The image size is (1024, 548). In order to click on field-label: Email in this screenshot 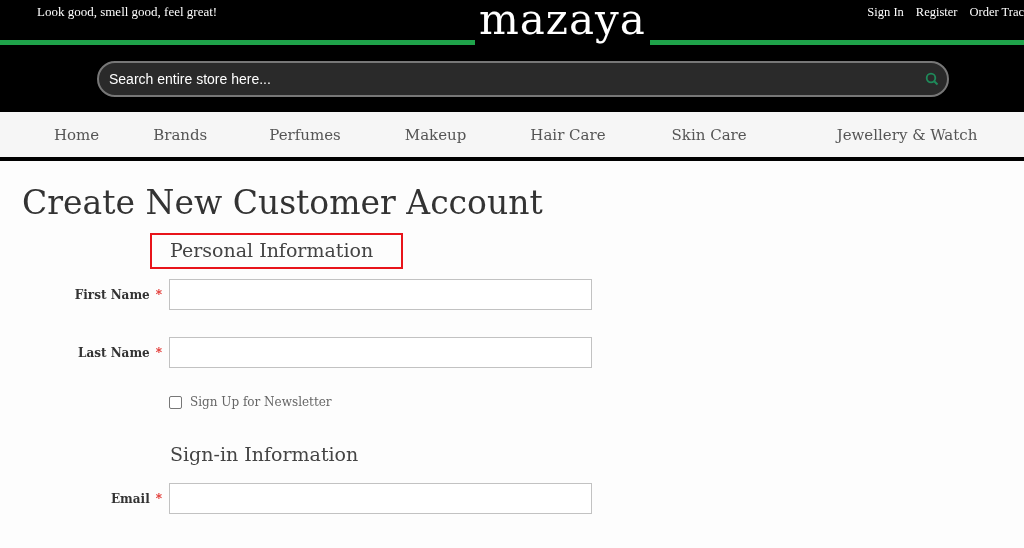, I will do `click(130, 498)`.